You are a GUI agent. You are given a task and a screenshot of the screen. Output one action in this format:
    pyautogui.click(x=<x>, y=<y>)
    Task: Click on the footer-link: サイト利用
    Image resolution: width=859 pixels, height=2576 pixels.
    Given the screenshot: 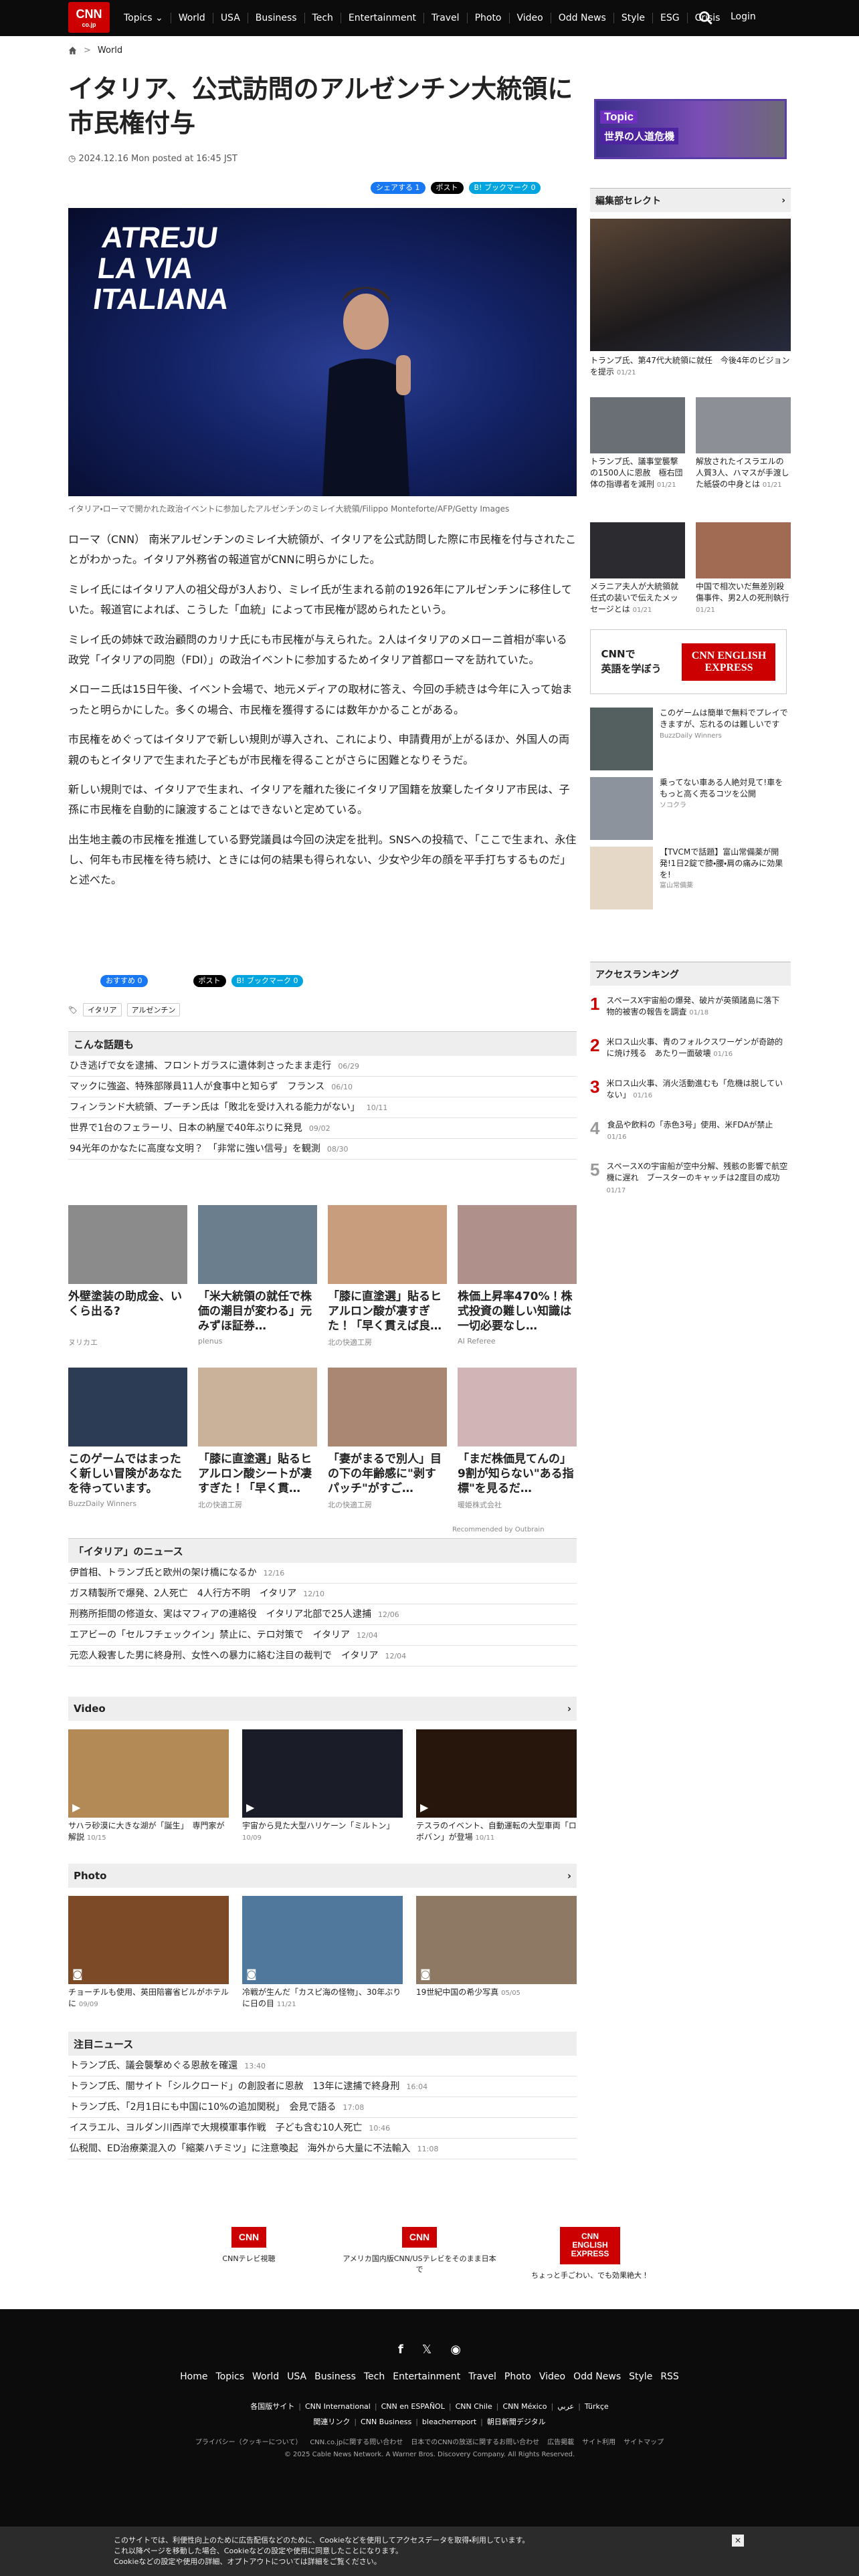 What is the action you would take?
    pyautogui.click(x=598, y=2443)
    